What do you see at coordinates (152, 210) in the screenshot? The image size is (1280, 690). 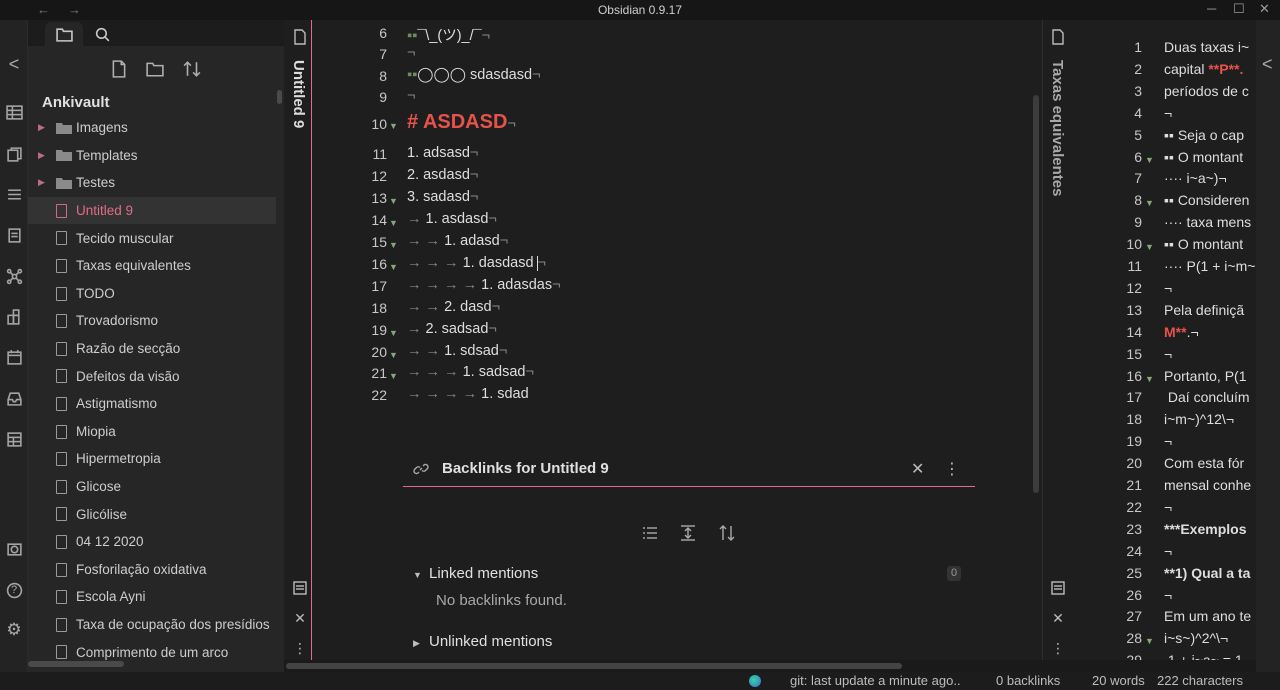 I see `file-item: Untitled 9` at bounding box center [152, 210].